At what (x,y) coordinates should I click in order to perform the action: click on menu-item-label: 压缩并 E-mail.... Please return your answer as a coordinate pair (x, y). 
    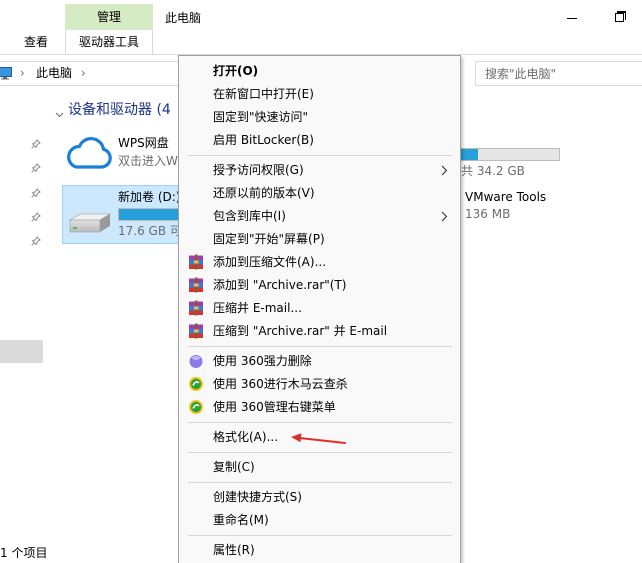
    Looking at the image, I should click on (257, 308).